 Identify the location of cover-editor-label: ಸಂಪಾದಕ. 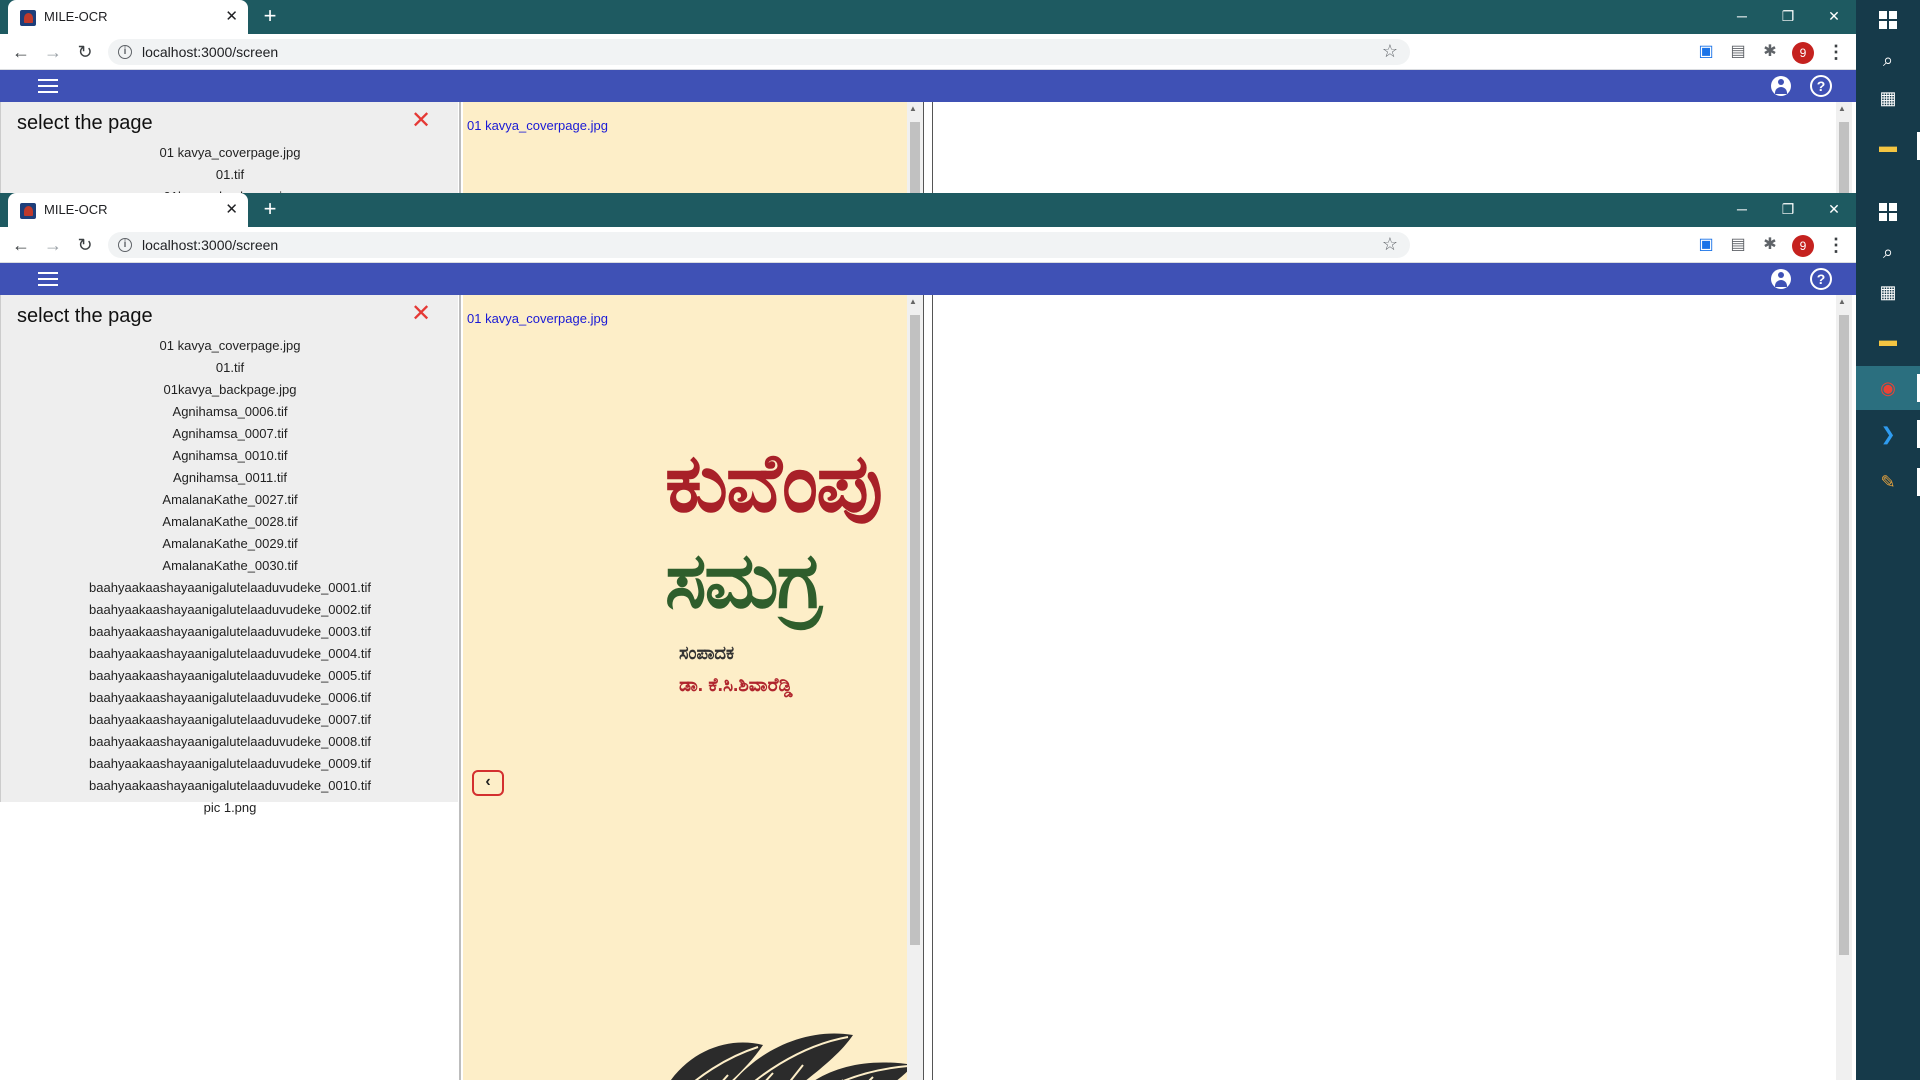
(707, 653).